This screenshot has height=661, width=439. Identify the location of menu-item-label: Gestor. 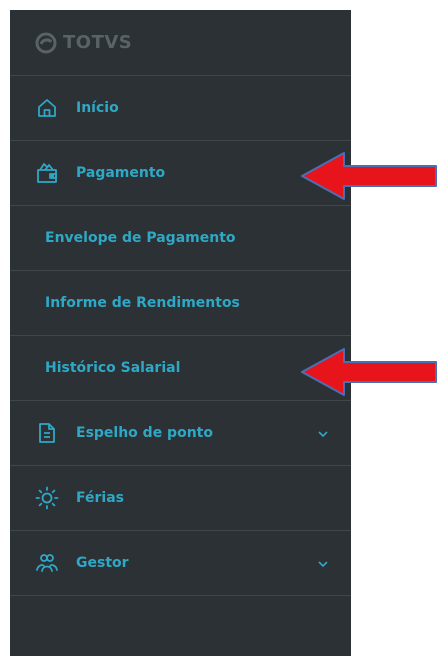
(102, 563).